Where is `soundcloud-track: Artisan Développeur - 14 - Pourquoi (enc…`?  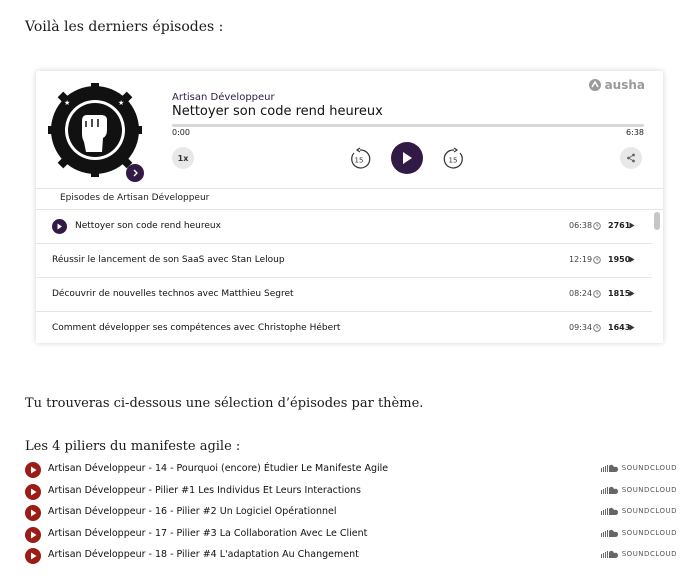 soundcloud-track: Artisan Développeur - 14 - Pourquoi (enc… is located at coordinates (351, 471).